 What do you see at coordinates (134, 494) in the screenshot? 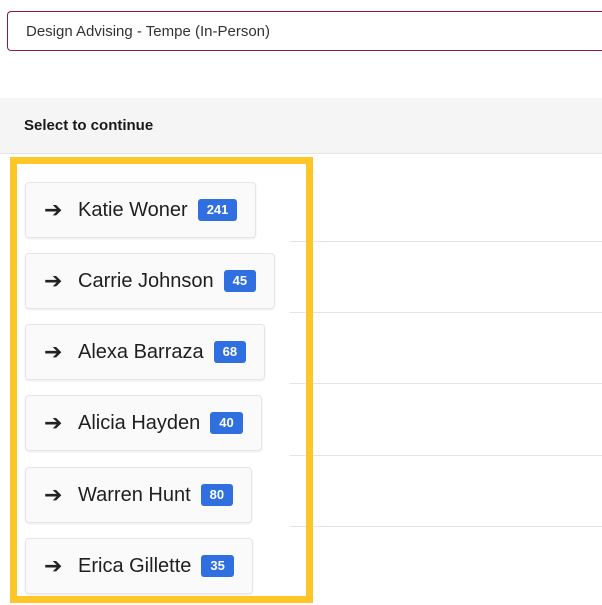
I see `advisor-name: Warren Hunt` at bounding box center [134, 494].